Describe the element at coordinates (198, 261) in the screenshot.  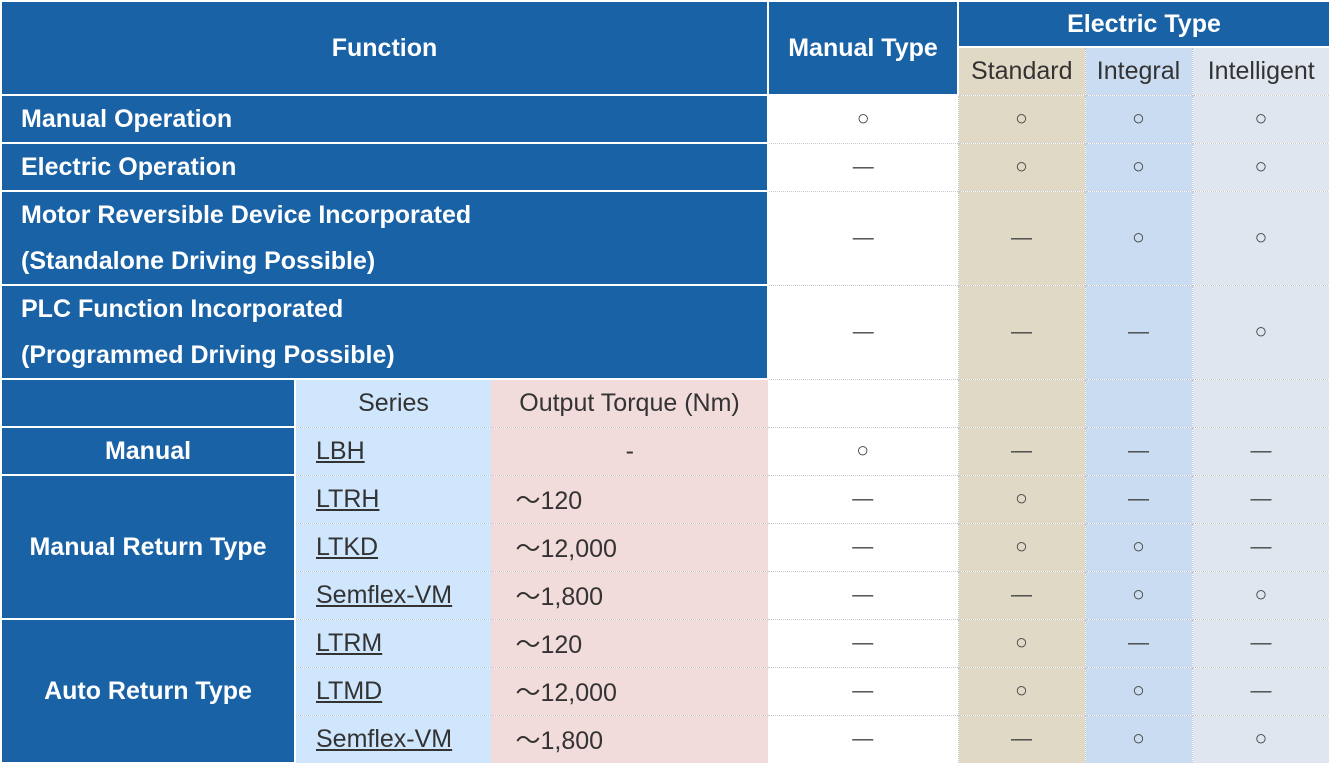
I see `function-label-line: (Standalone Driving Possible)` at that location.